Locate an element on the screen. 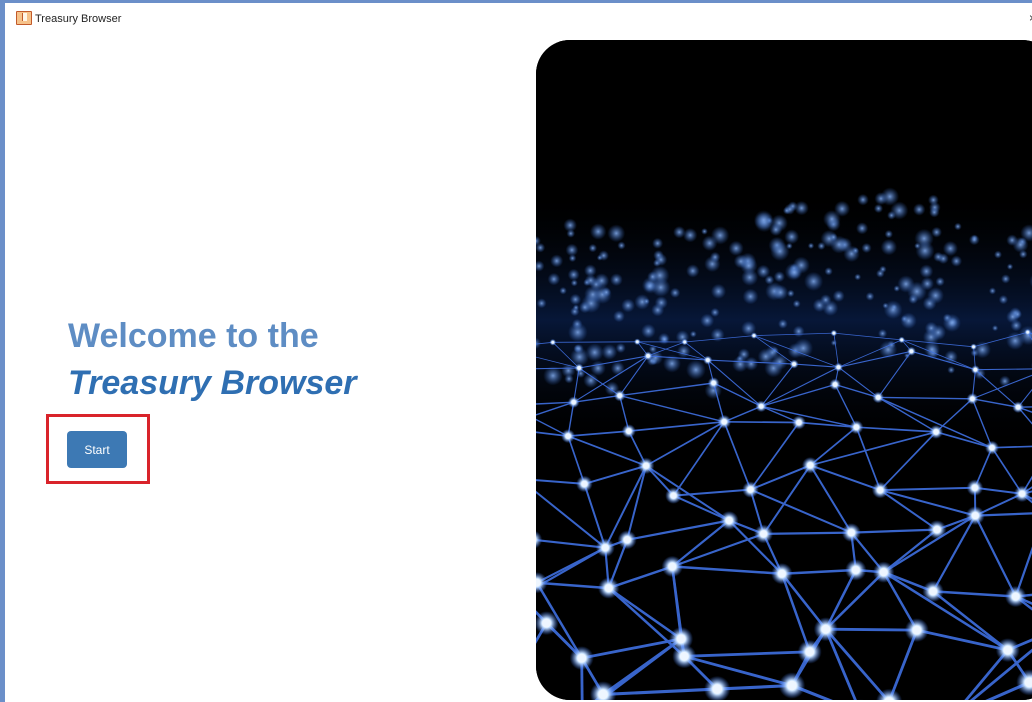  title-bar: Treasury Browser × is located at coordinates (521, 19).